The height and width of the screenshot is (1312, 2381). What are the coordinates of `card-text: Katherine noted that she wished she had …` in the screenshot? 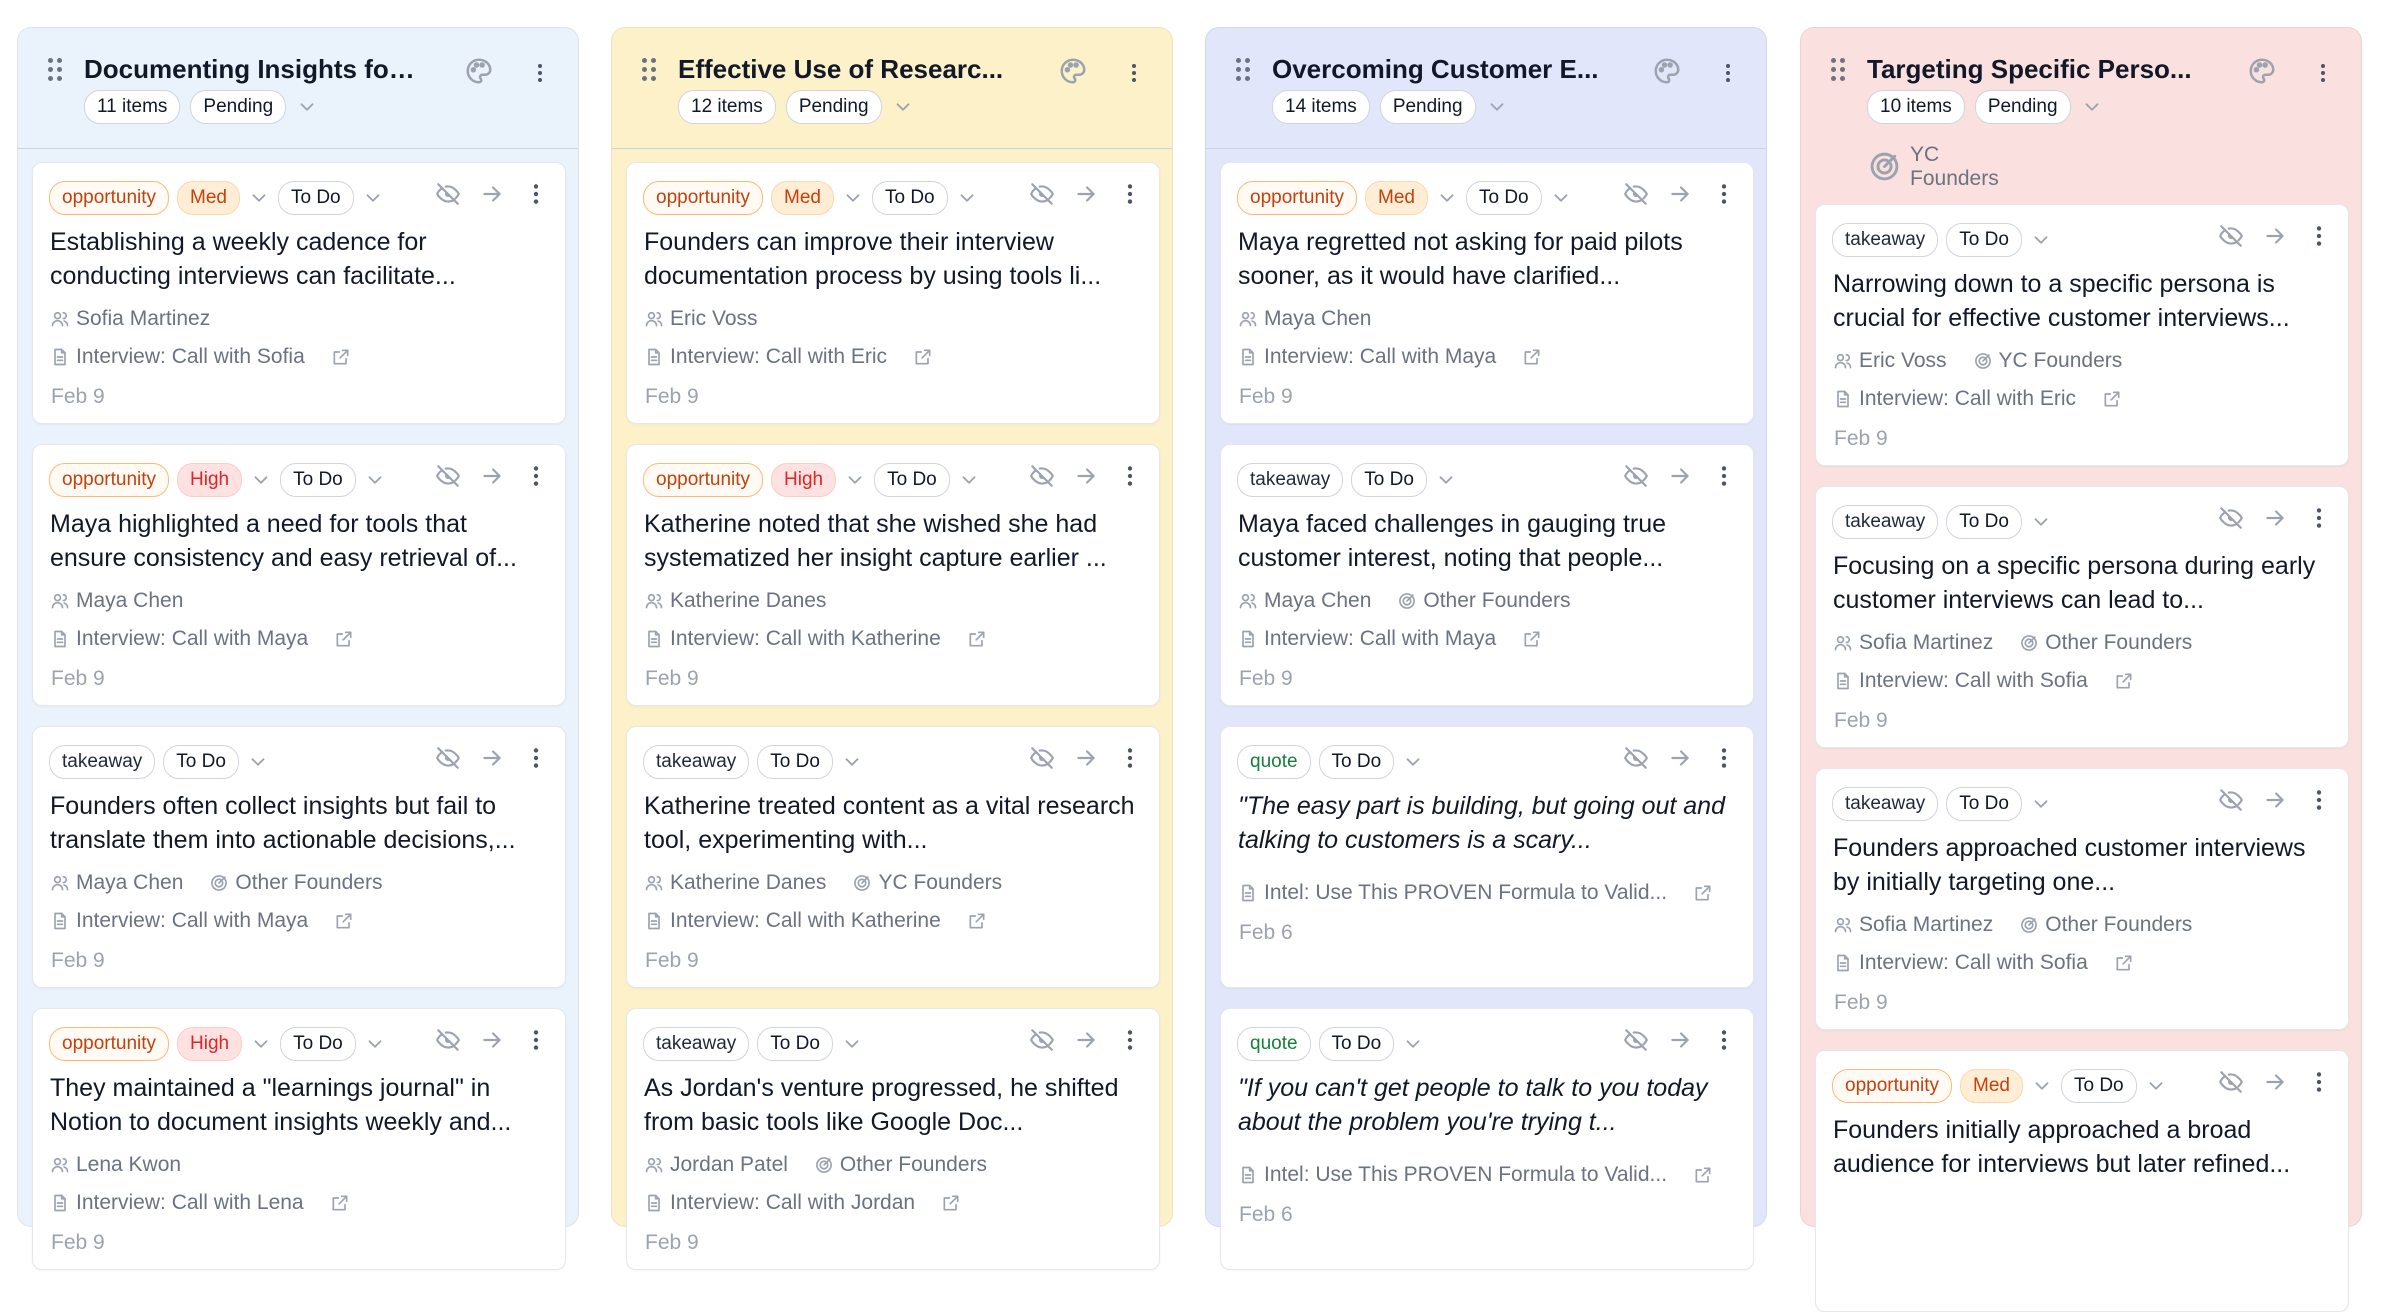 It's located at (894, 541).